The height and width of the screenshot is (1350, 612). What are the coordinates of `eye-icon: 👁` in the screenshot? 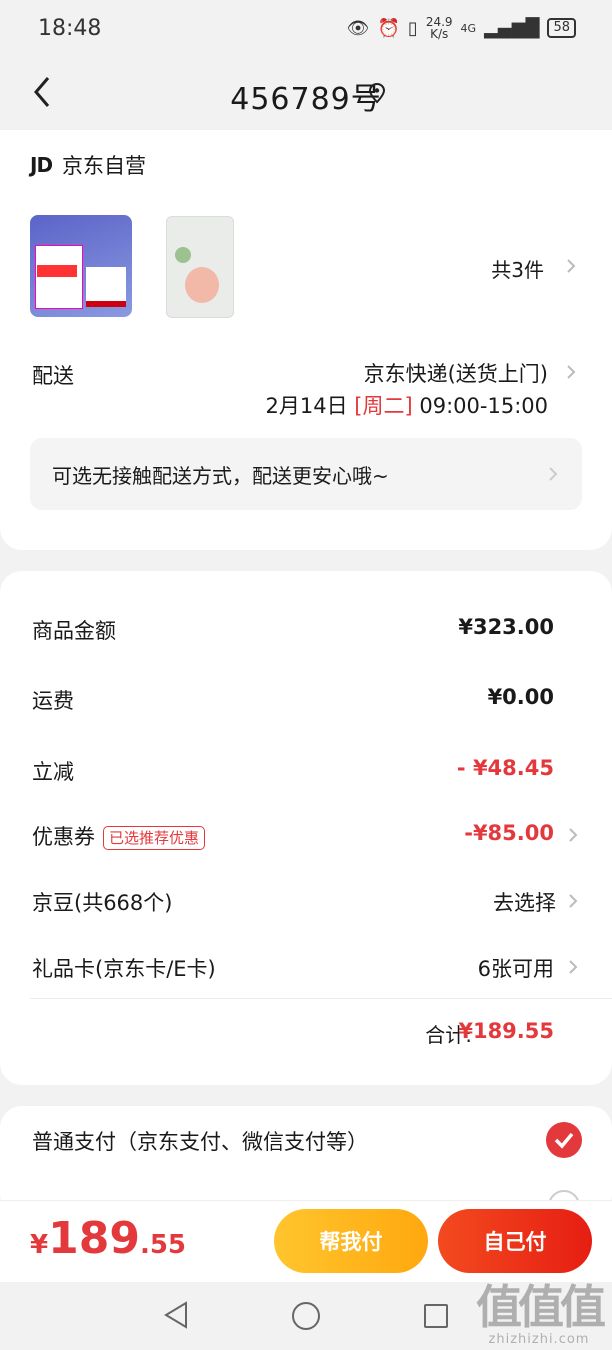 It's located at (358, 28).